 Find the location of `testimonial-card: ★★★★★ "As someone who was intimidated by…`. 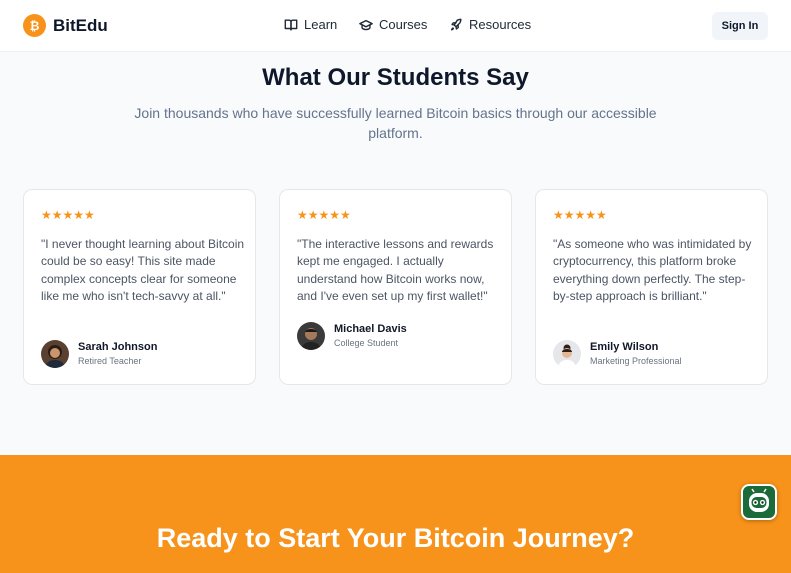

testimonial-card: ★★★★★ "As someone who was intimidated by… is located at coordinates (651, 287).